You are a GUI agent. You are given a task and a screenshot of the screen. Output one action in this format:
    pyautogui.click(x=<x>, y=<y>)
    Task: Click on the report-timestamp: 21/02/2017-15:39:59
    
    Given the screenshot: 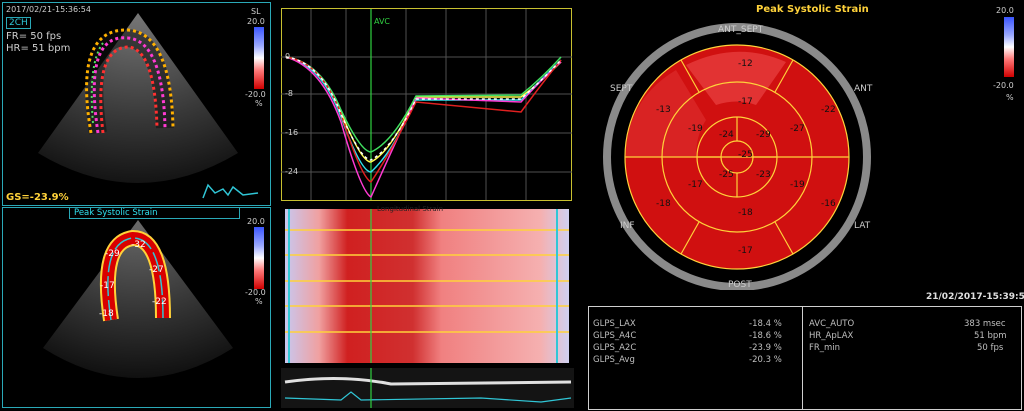 What is the action you would take?
    pyautogui.click(x=975, y=297)
    